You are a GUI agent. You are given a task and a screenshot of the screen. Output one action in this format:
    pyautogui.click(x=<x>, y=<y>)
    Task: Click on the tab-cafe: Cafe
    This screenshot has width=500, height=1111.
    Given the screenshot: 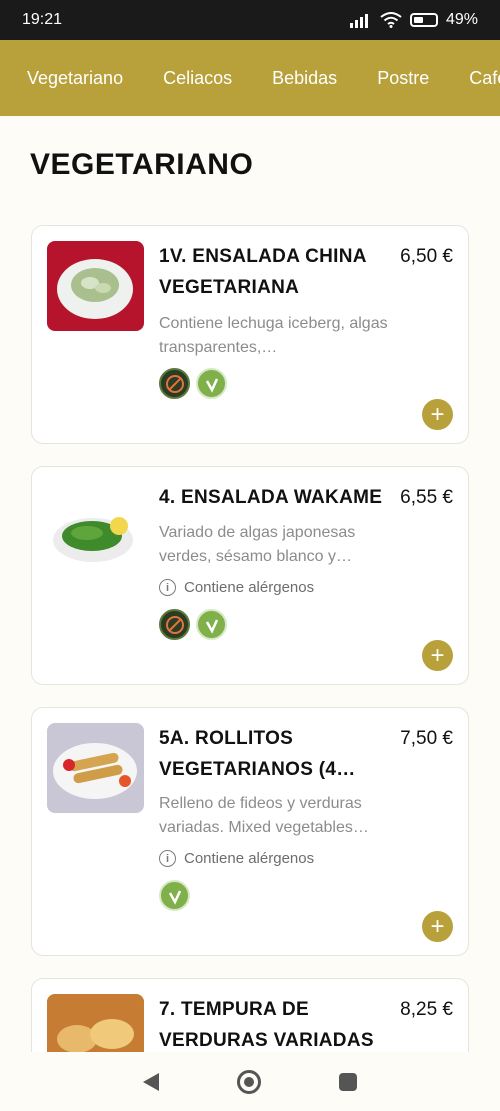 What is the action you would take?
    pyautogui.click(x=484, y=78)
    